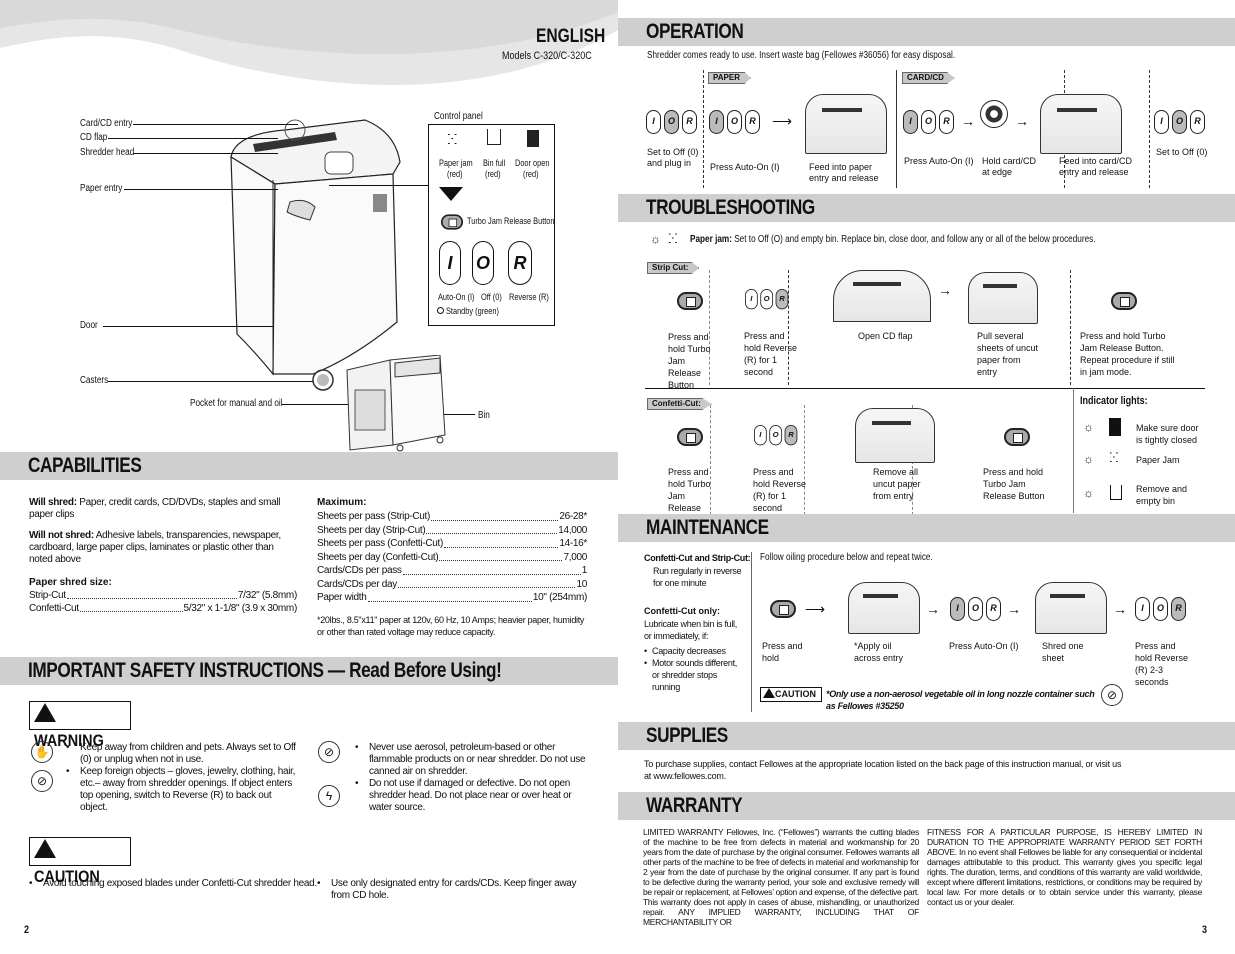  Describe the element at coordinates (697, 577) in the screenshot. I see `maintenance-side-text: Run regularly in reverse for one minute` at that location.